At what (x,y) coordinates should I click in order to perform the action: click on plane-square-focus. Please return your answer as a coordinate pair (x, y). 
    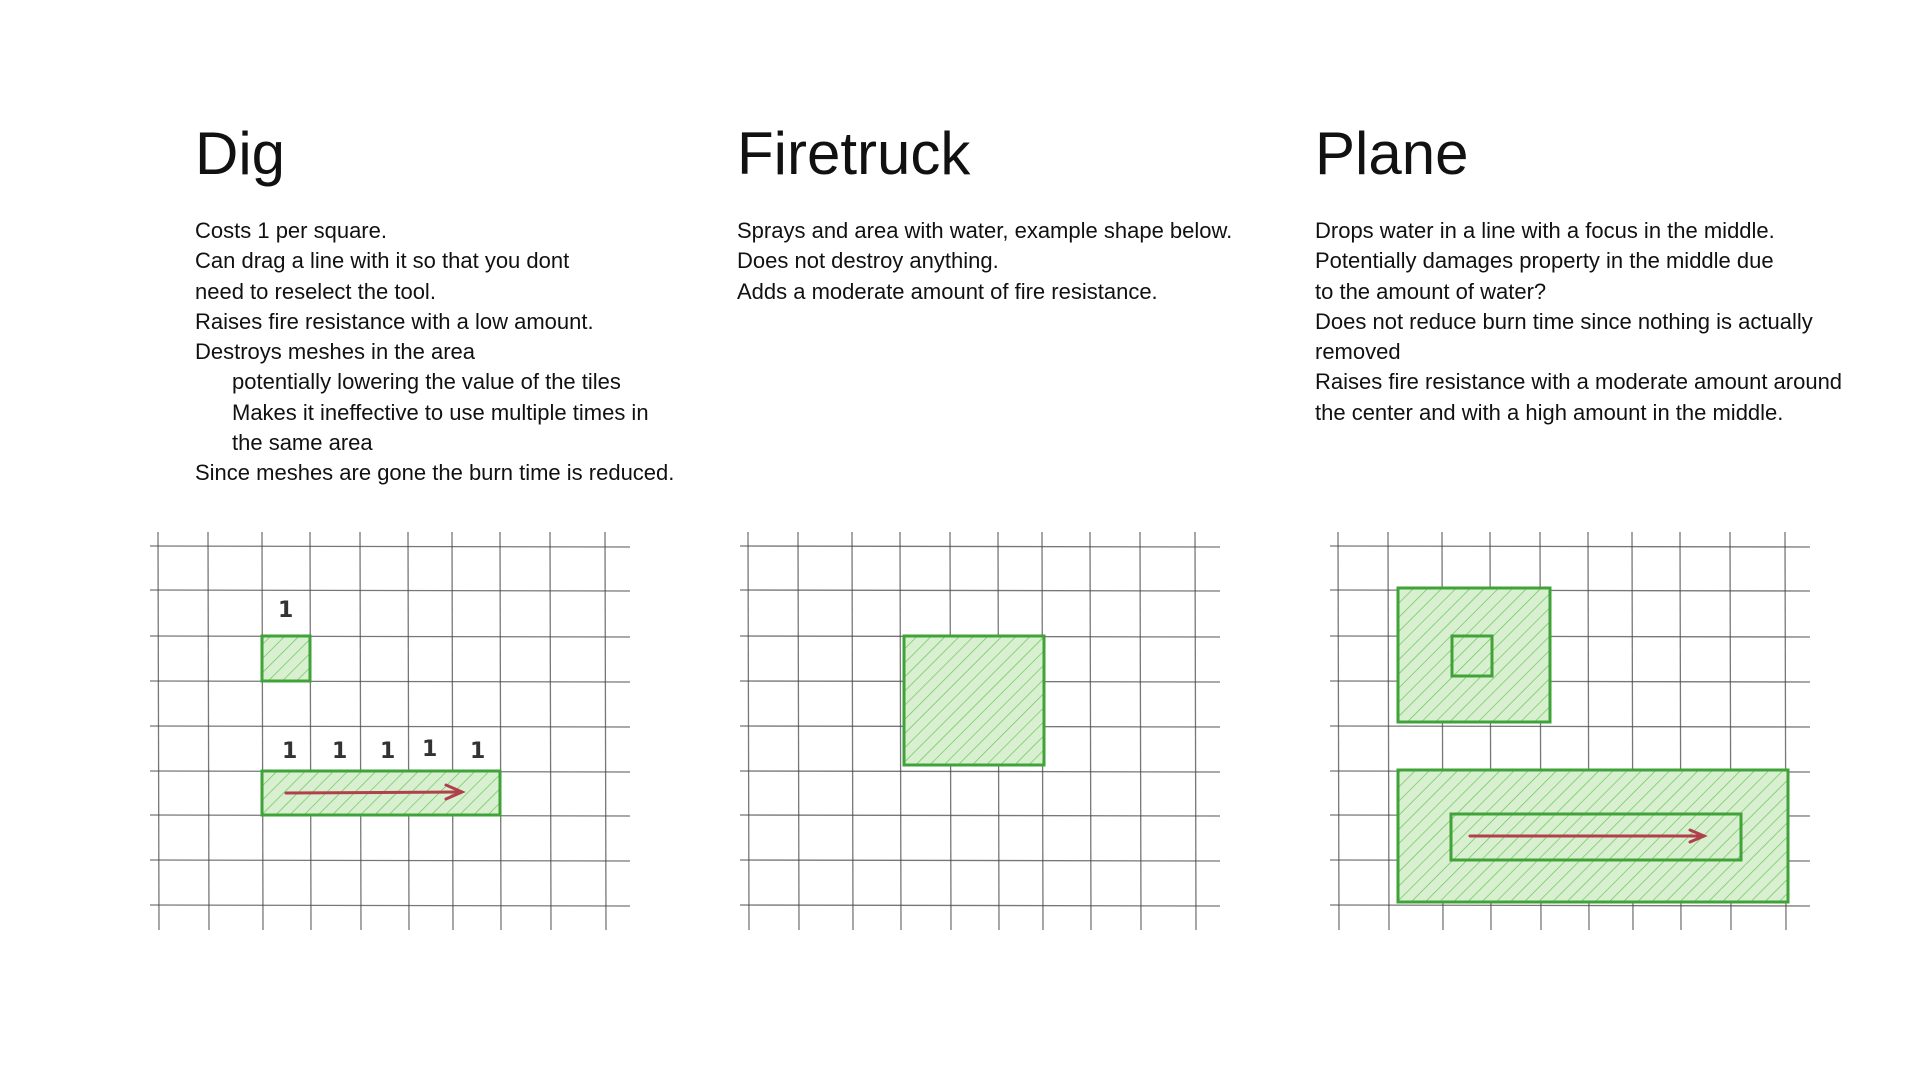
    Looking at the image, I should click on (1472, 656).